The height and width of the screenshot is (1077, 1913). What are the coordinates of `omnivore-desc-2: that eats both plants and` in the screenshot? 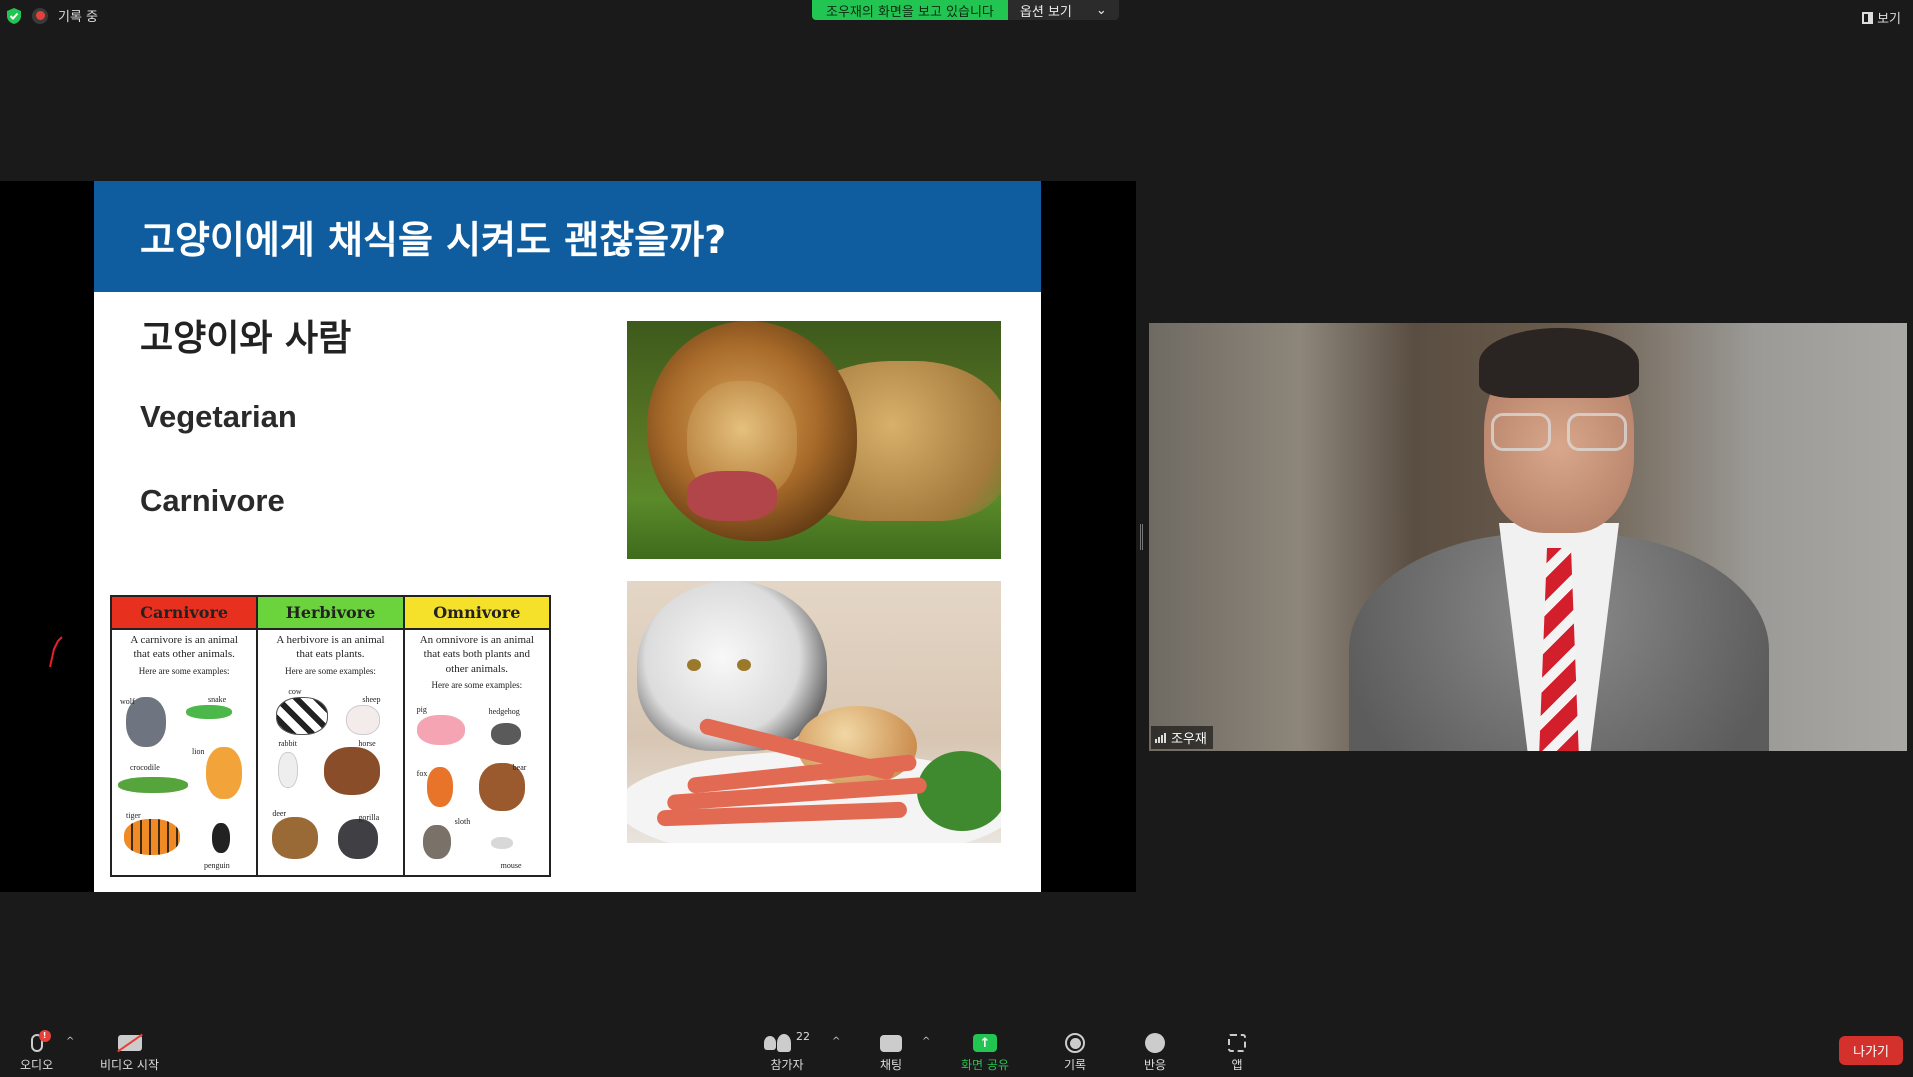 It's located at (476, 654).